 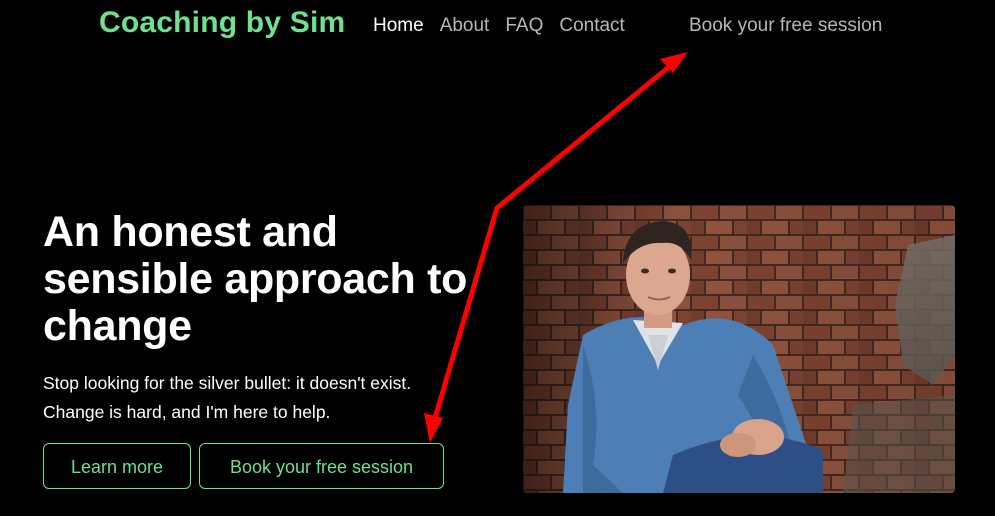 What do you see at coordinates (524, 26) in the screenshot?
I see `nav-faq-link: FAQ` at bounding box center [524, 26].